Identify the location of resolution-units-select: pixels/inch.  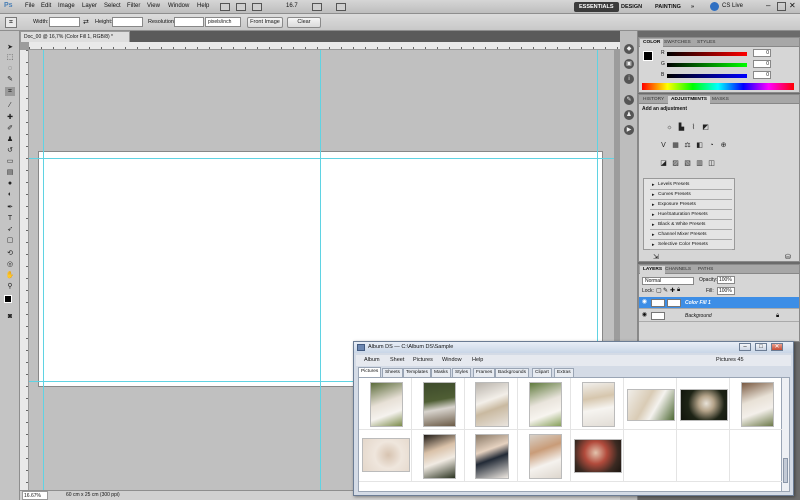
(223, 22).